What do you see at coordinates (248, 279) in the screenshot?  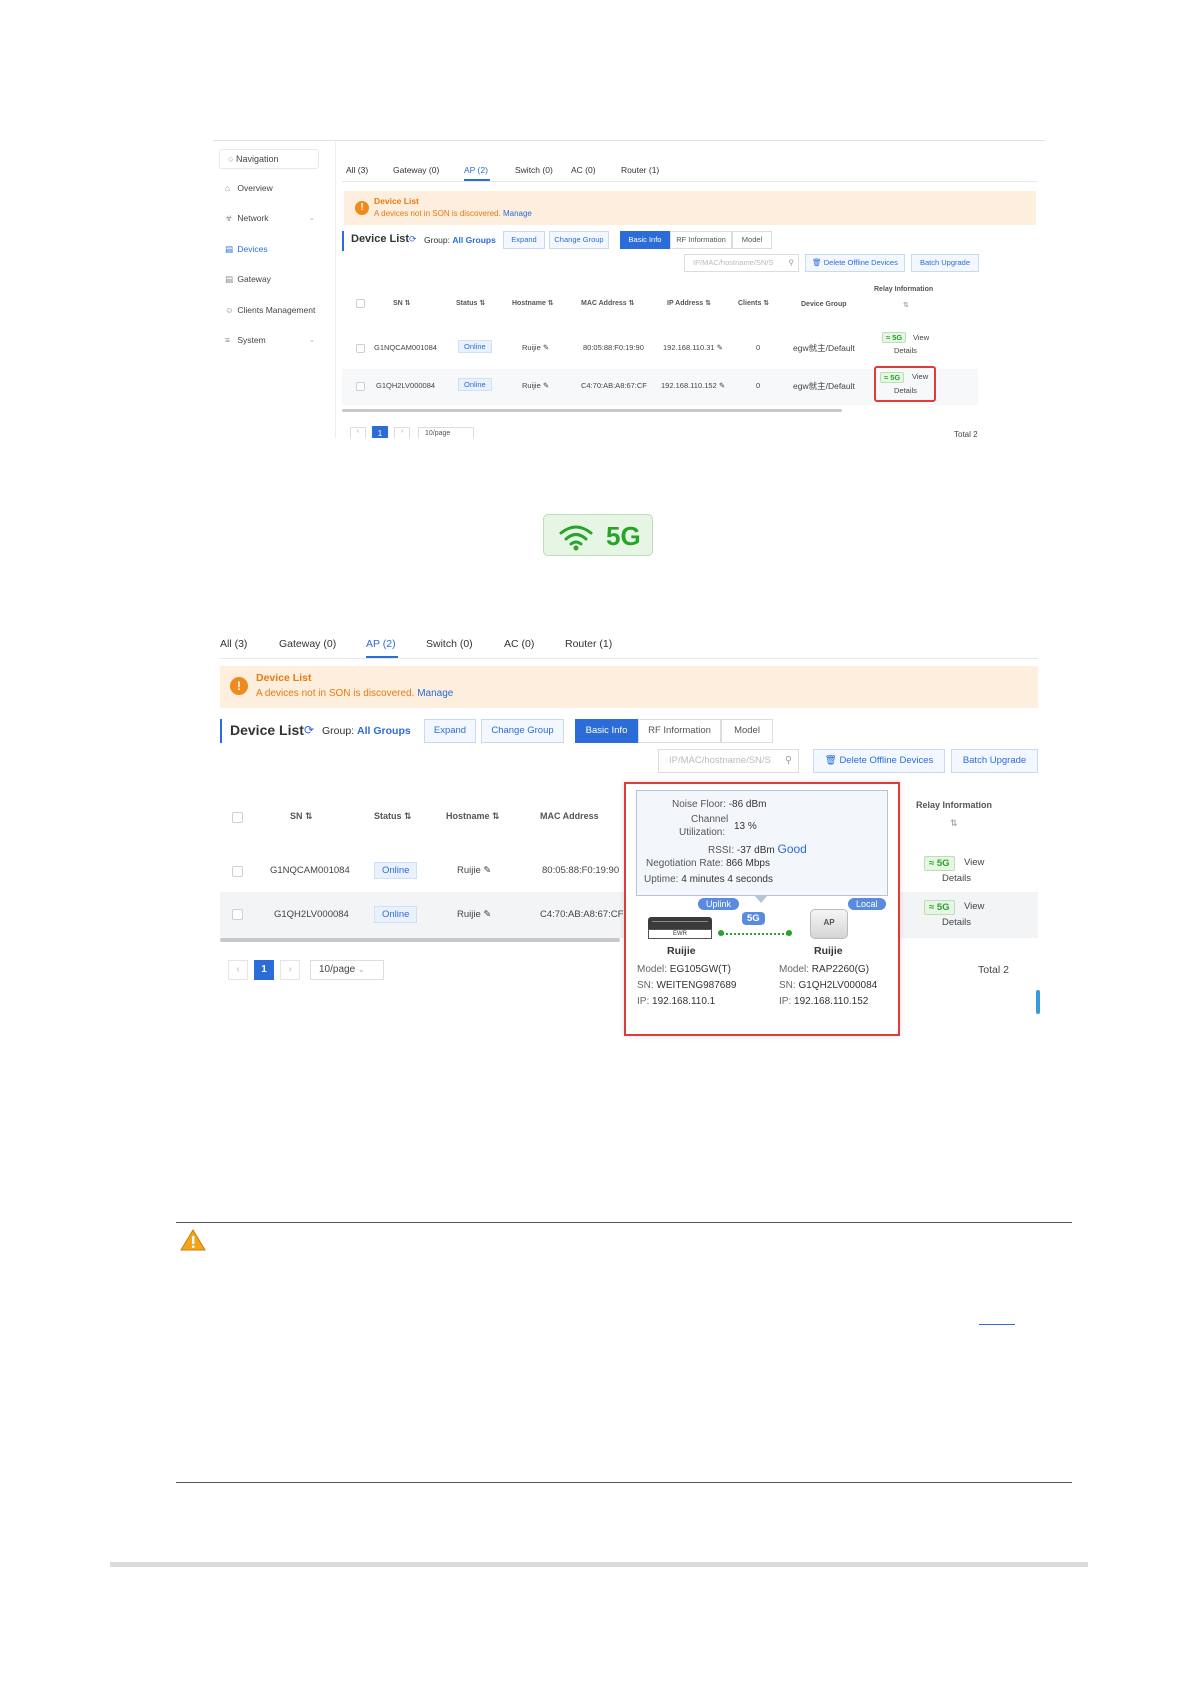 I see `sidebar-item-gateway: ▤ Gateway` at bounding box center [248, 279].